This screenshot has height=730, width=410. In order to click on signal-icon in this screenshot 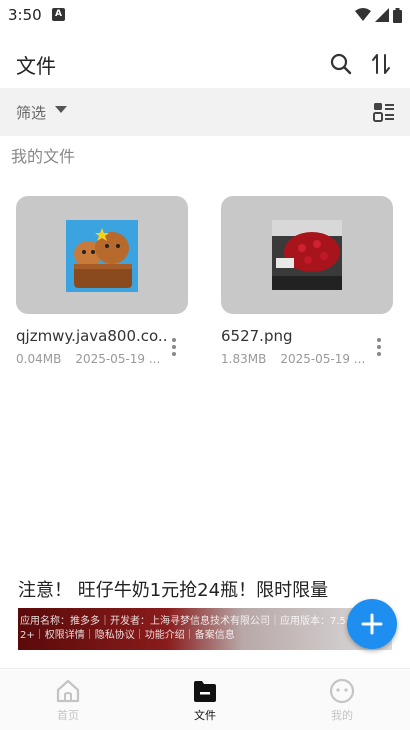, I will do `click(382, 15)`.